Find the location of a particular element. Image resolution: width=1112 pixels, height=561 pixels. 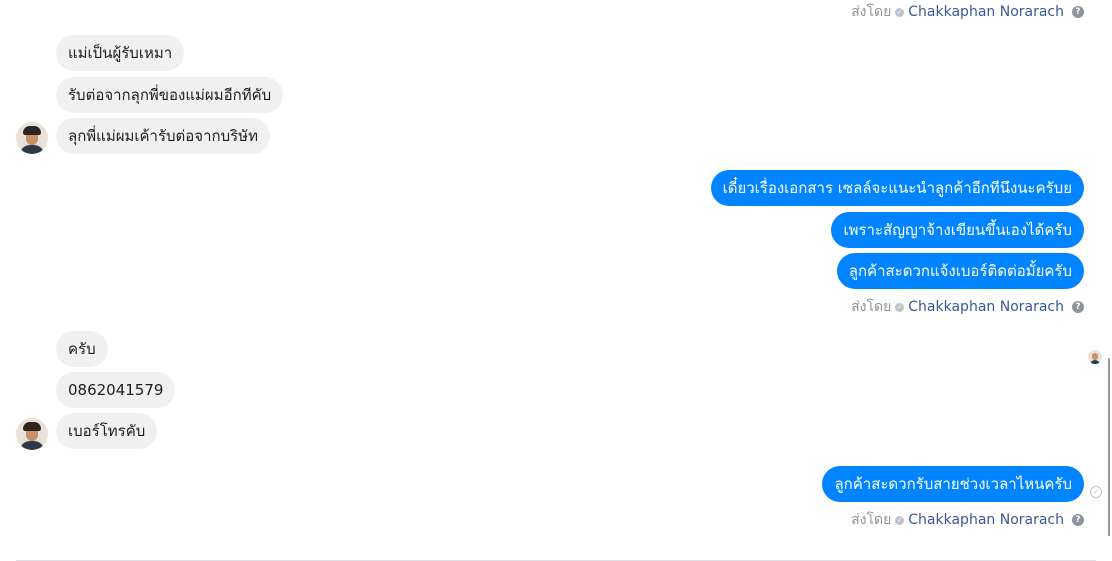

scrollbar is located at coordinates (1109, 447).